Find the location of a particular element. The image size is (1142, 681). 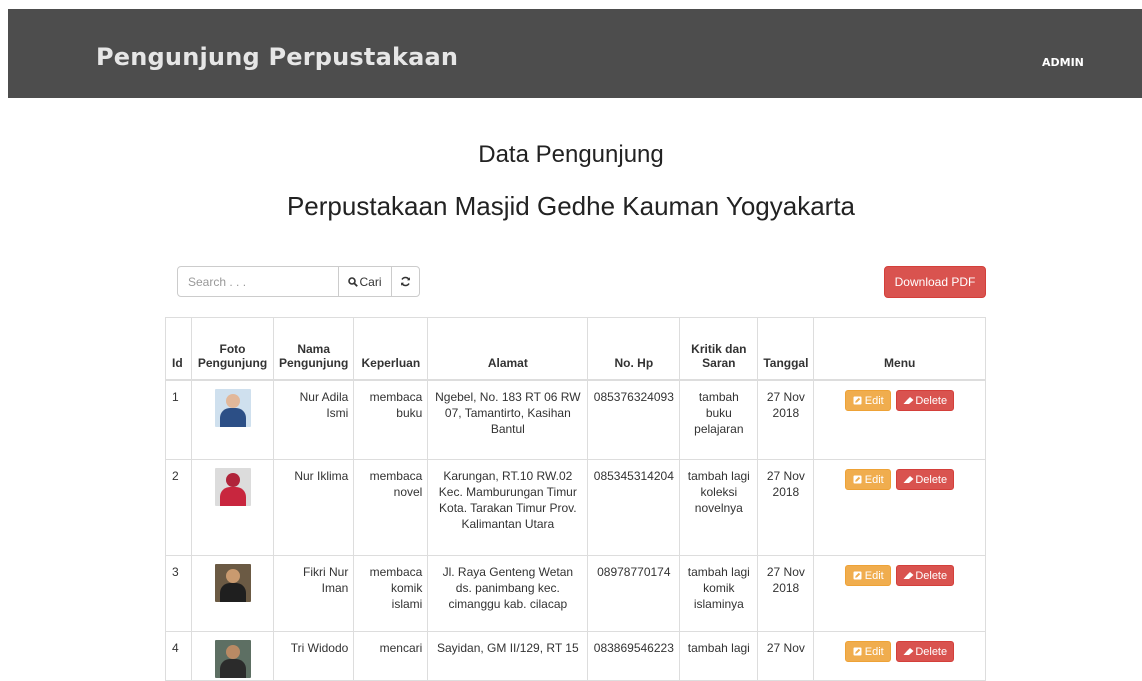

header-nama: Nama Pengunjung is located at coordinates (313, 349).